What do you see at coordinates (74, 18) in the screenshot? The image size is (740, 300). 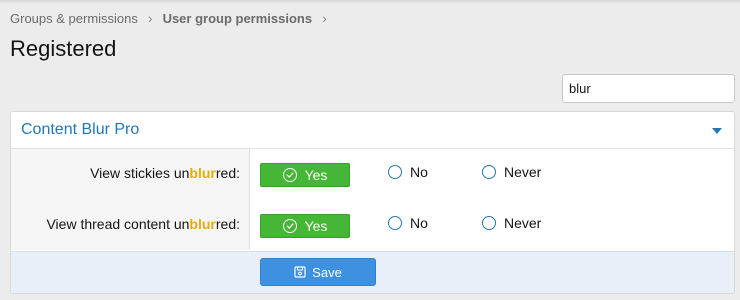 I see `breadcrumb-groups-permissions: Groups & permissions` at bounding box center [74, 18].